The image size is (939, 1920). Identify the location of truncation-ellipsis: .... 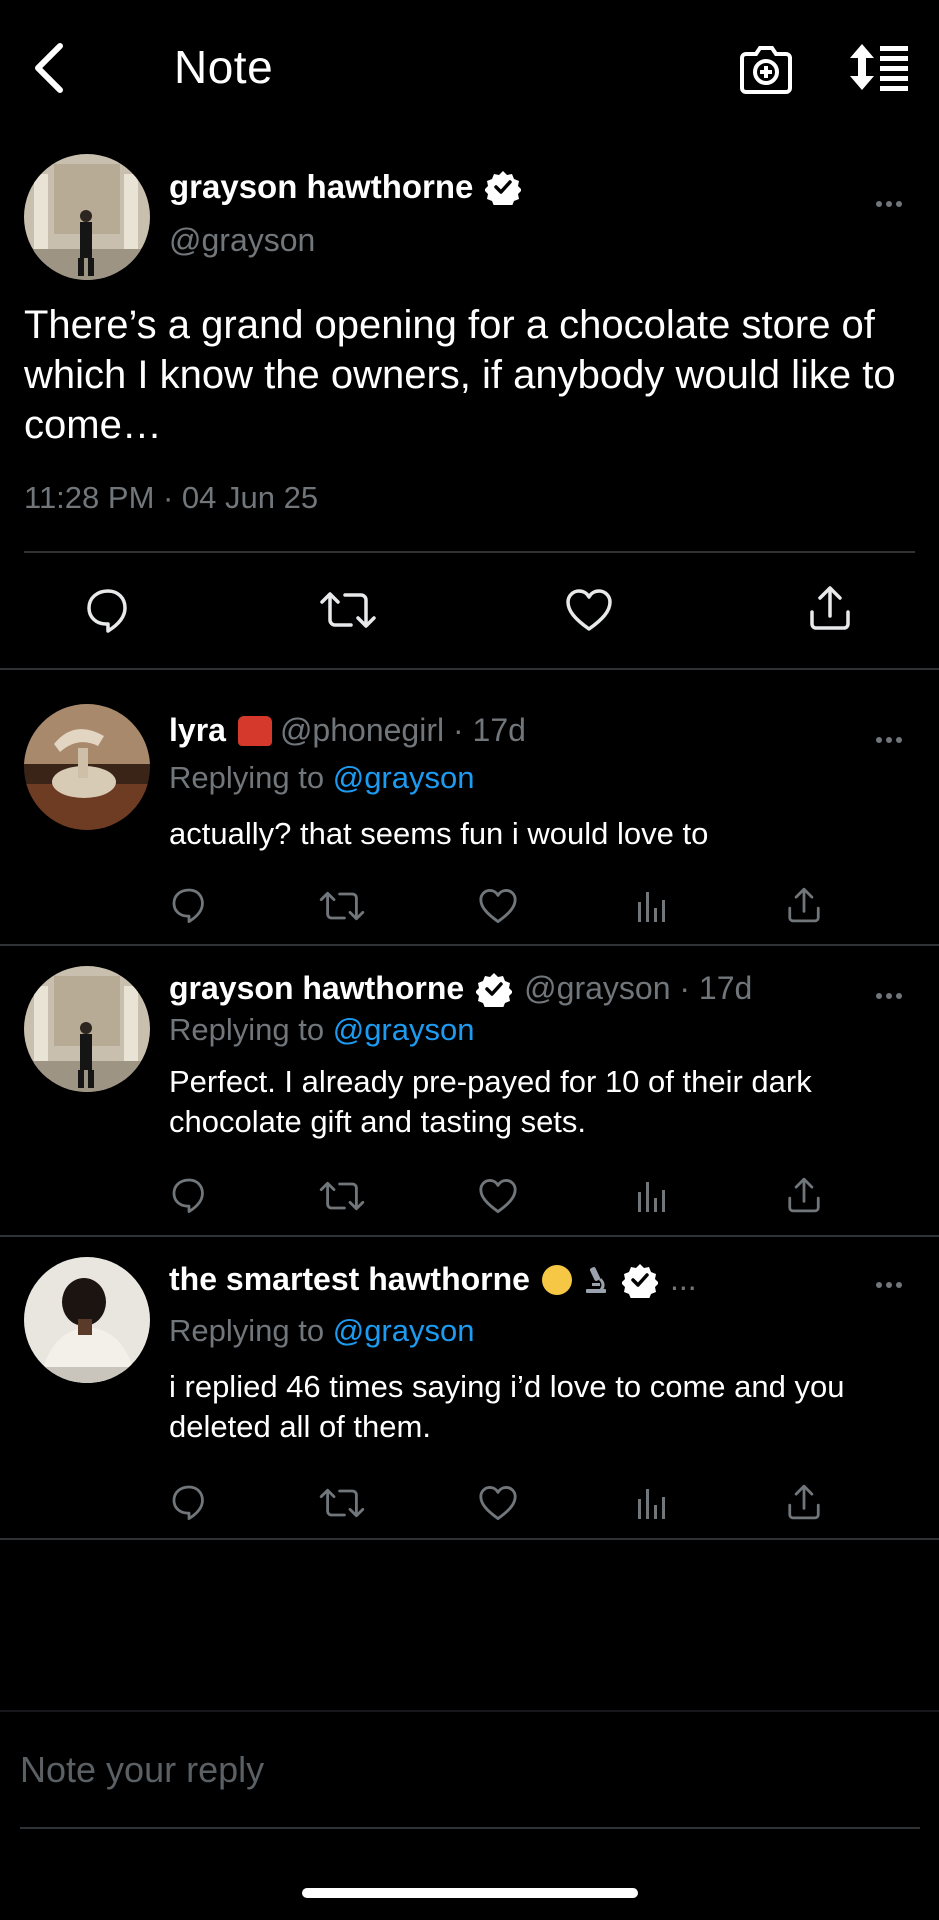
(683, 1279).